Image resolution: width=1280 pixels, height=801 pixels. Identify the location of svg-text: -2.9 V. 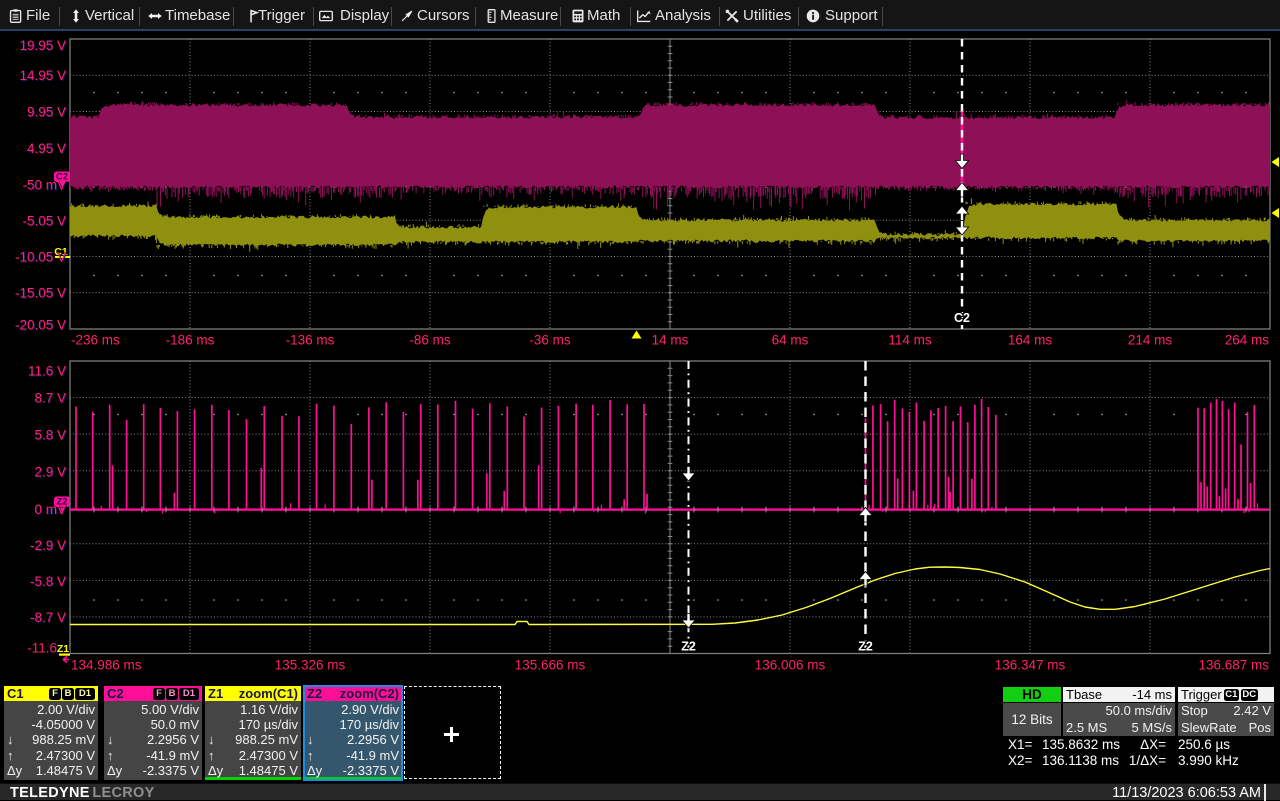
(48, 545).